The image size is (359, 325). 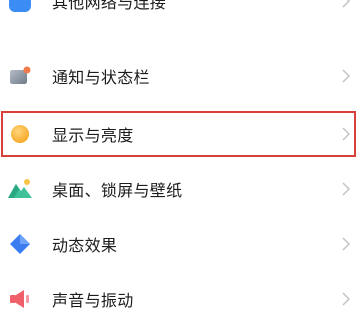 What do you see at coordinates (117, 190) in the screenshot?
I see `settings-item-label: 桌面、锁屏与壁纸` at bounding box center [117, 190].